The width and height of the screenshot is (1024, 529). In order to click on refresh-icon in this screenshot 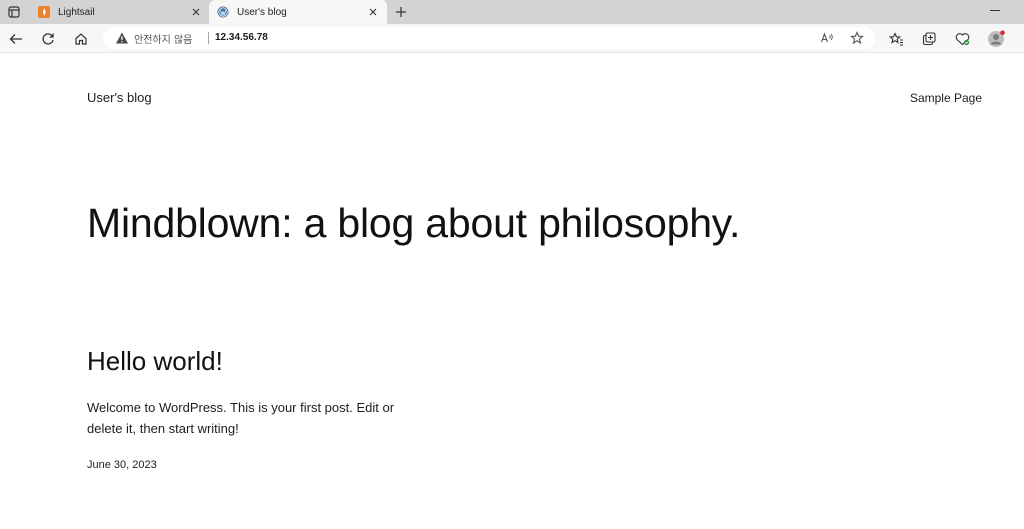, I will do `click(48, 39)`.